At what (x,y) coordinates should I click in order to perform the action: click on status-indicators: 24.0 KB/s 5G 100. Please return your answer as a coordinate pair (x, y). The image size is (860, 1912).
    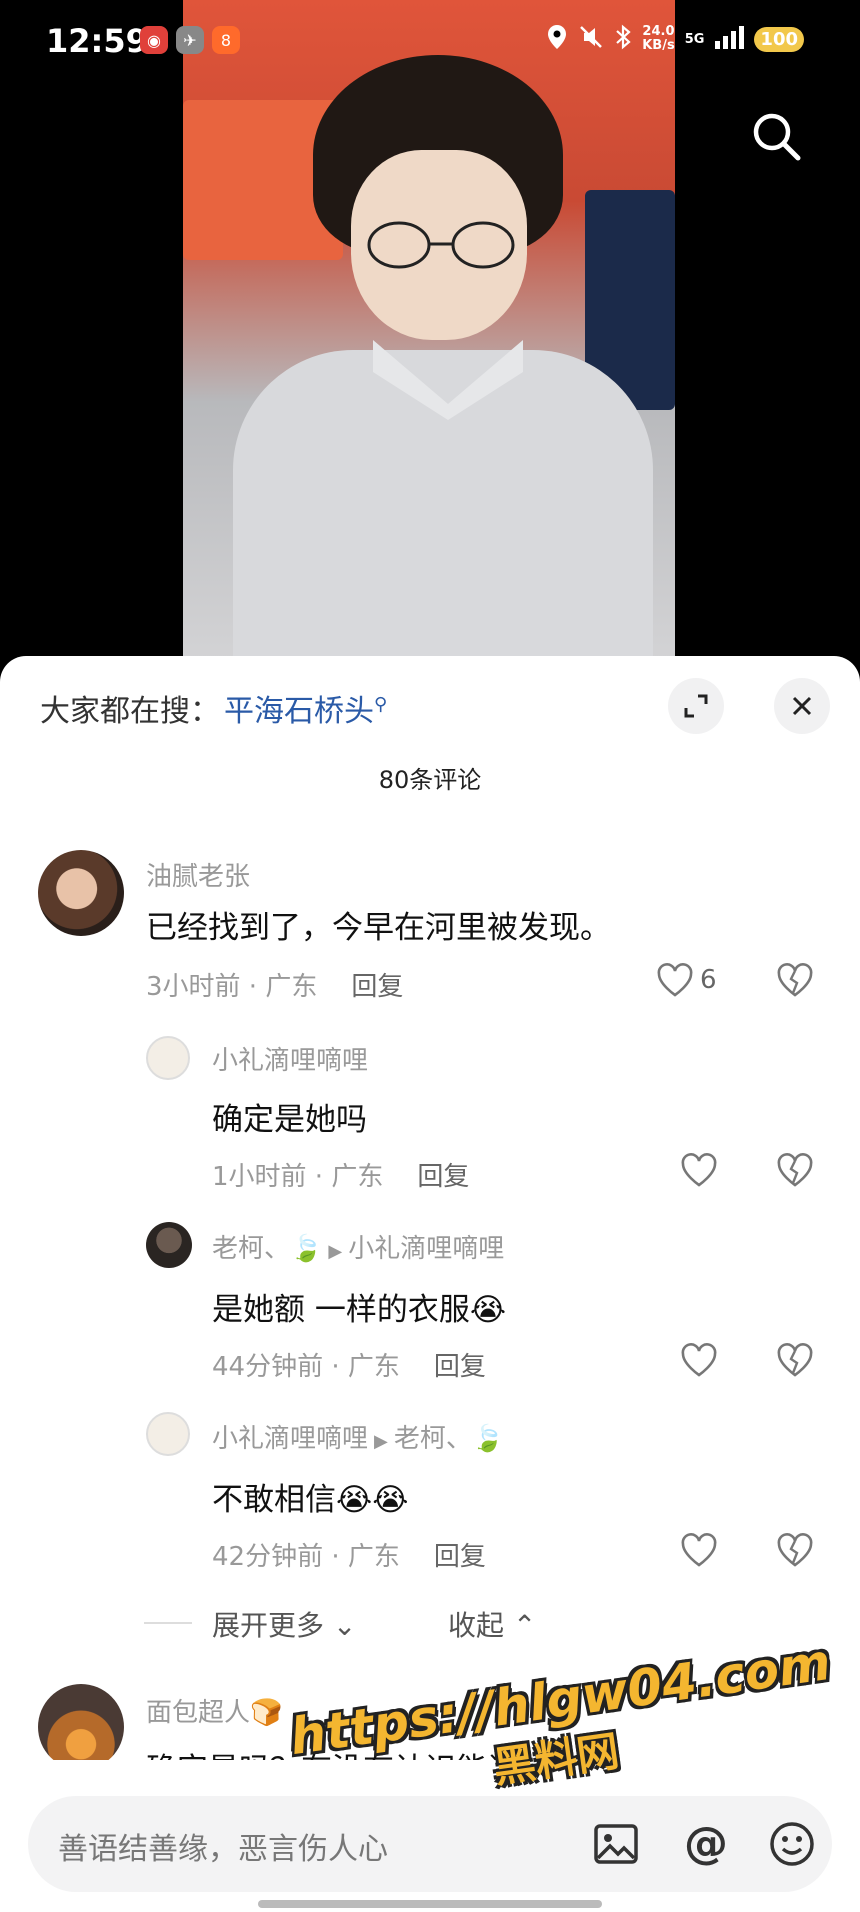
    Looking at the image, I should click on (675, 39).